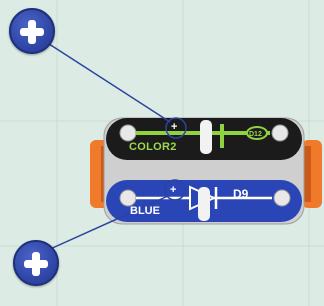 The image size is (324, 306). Describe the element at coordinates (255, 134) in the screenshot. I see `d12-label: D12` at that location.